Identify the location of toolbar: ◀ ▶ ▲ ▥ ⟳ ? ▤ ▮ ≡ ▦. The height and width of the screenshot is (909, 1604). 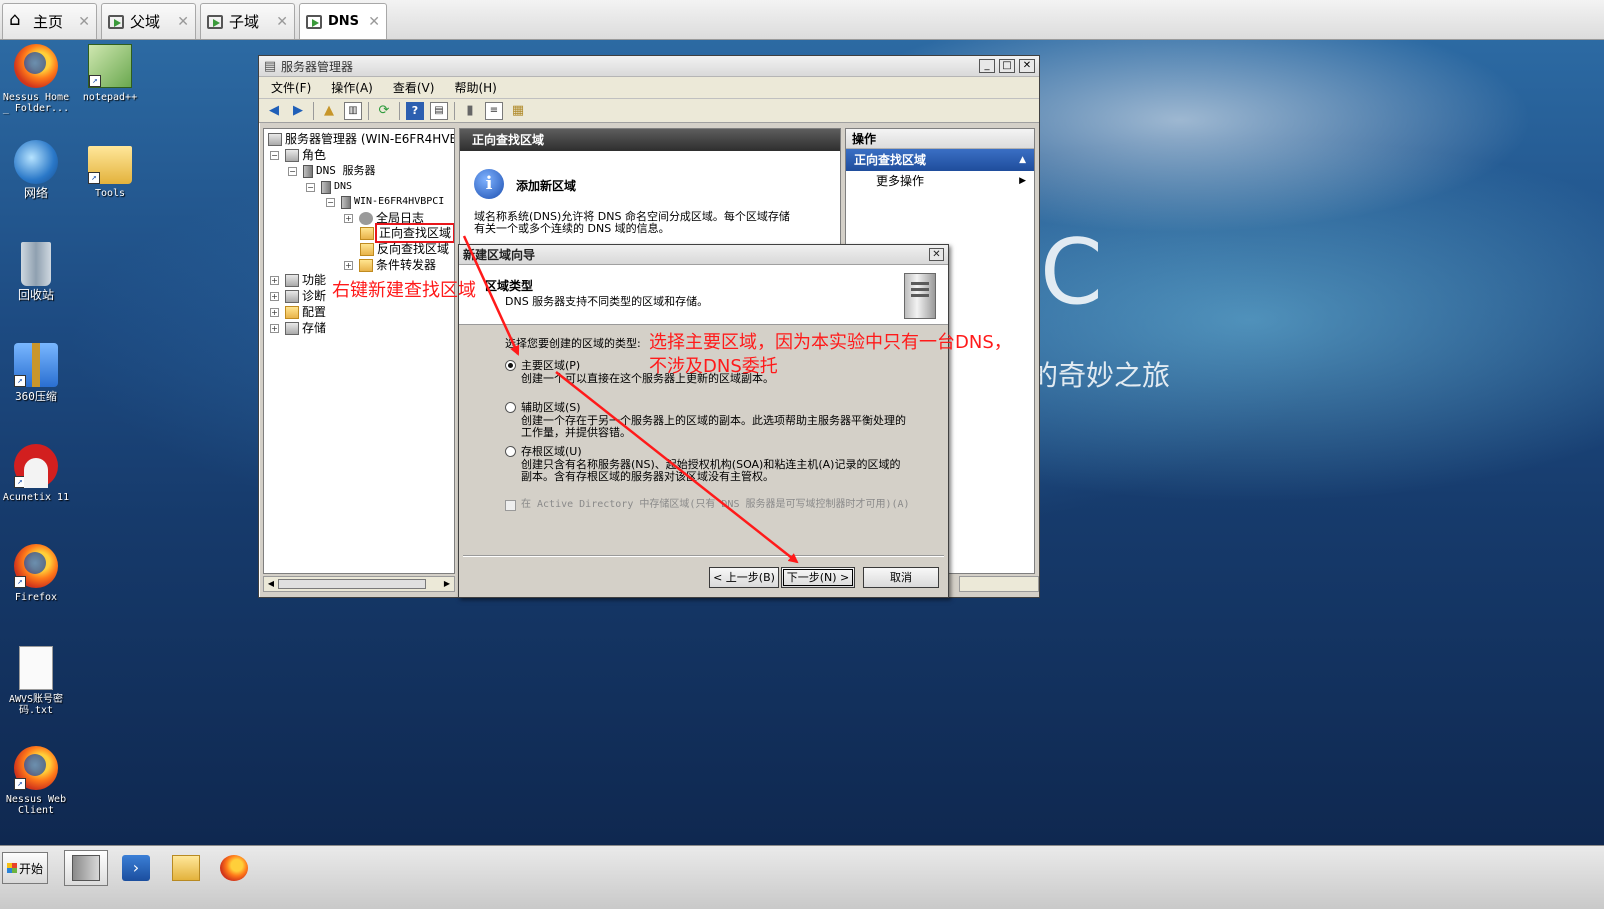
(649, 111).